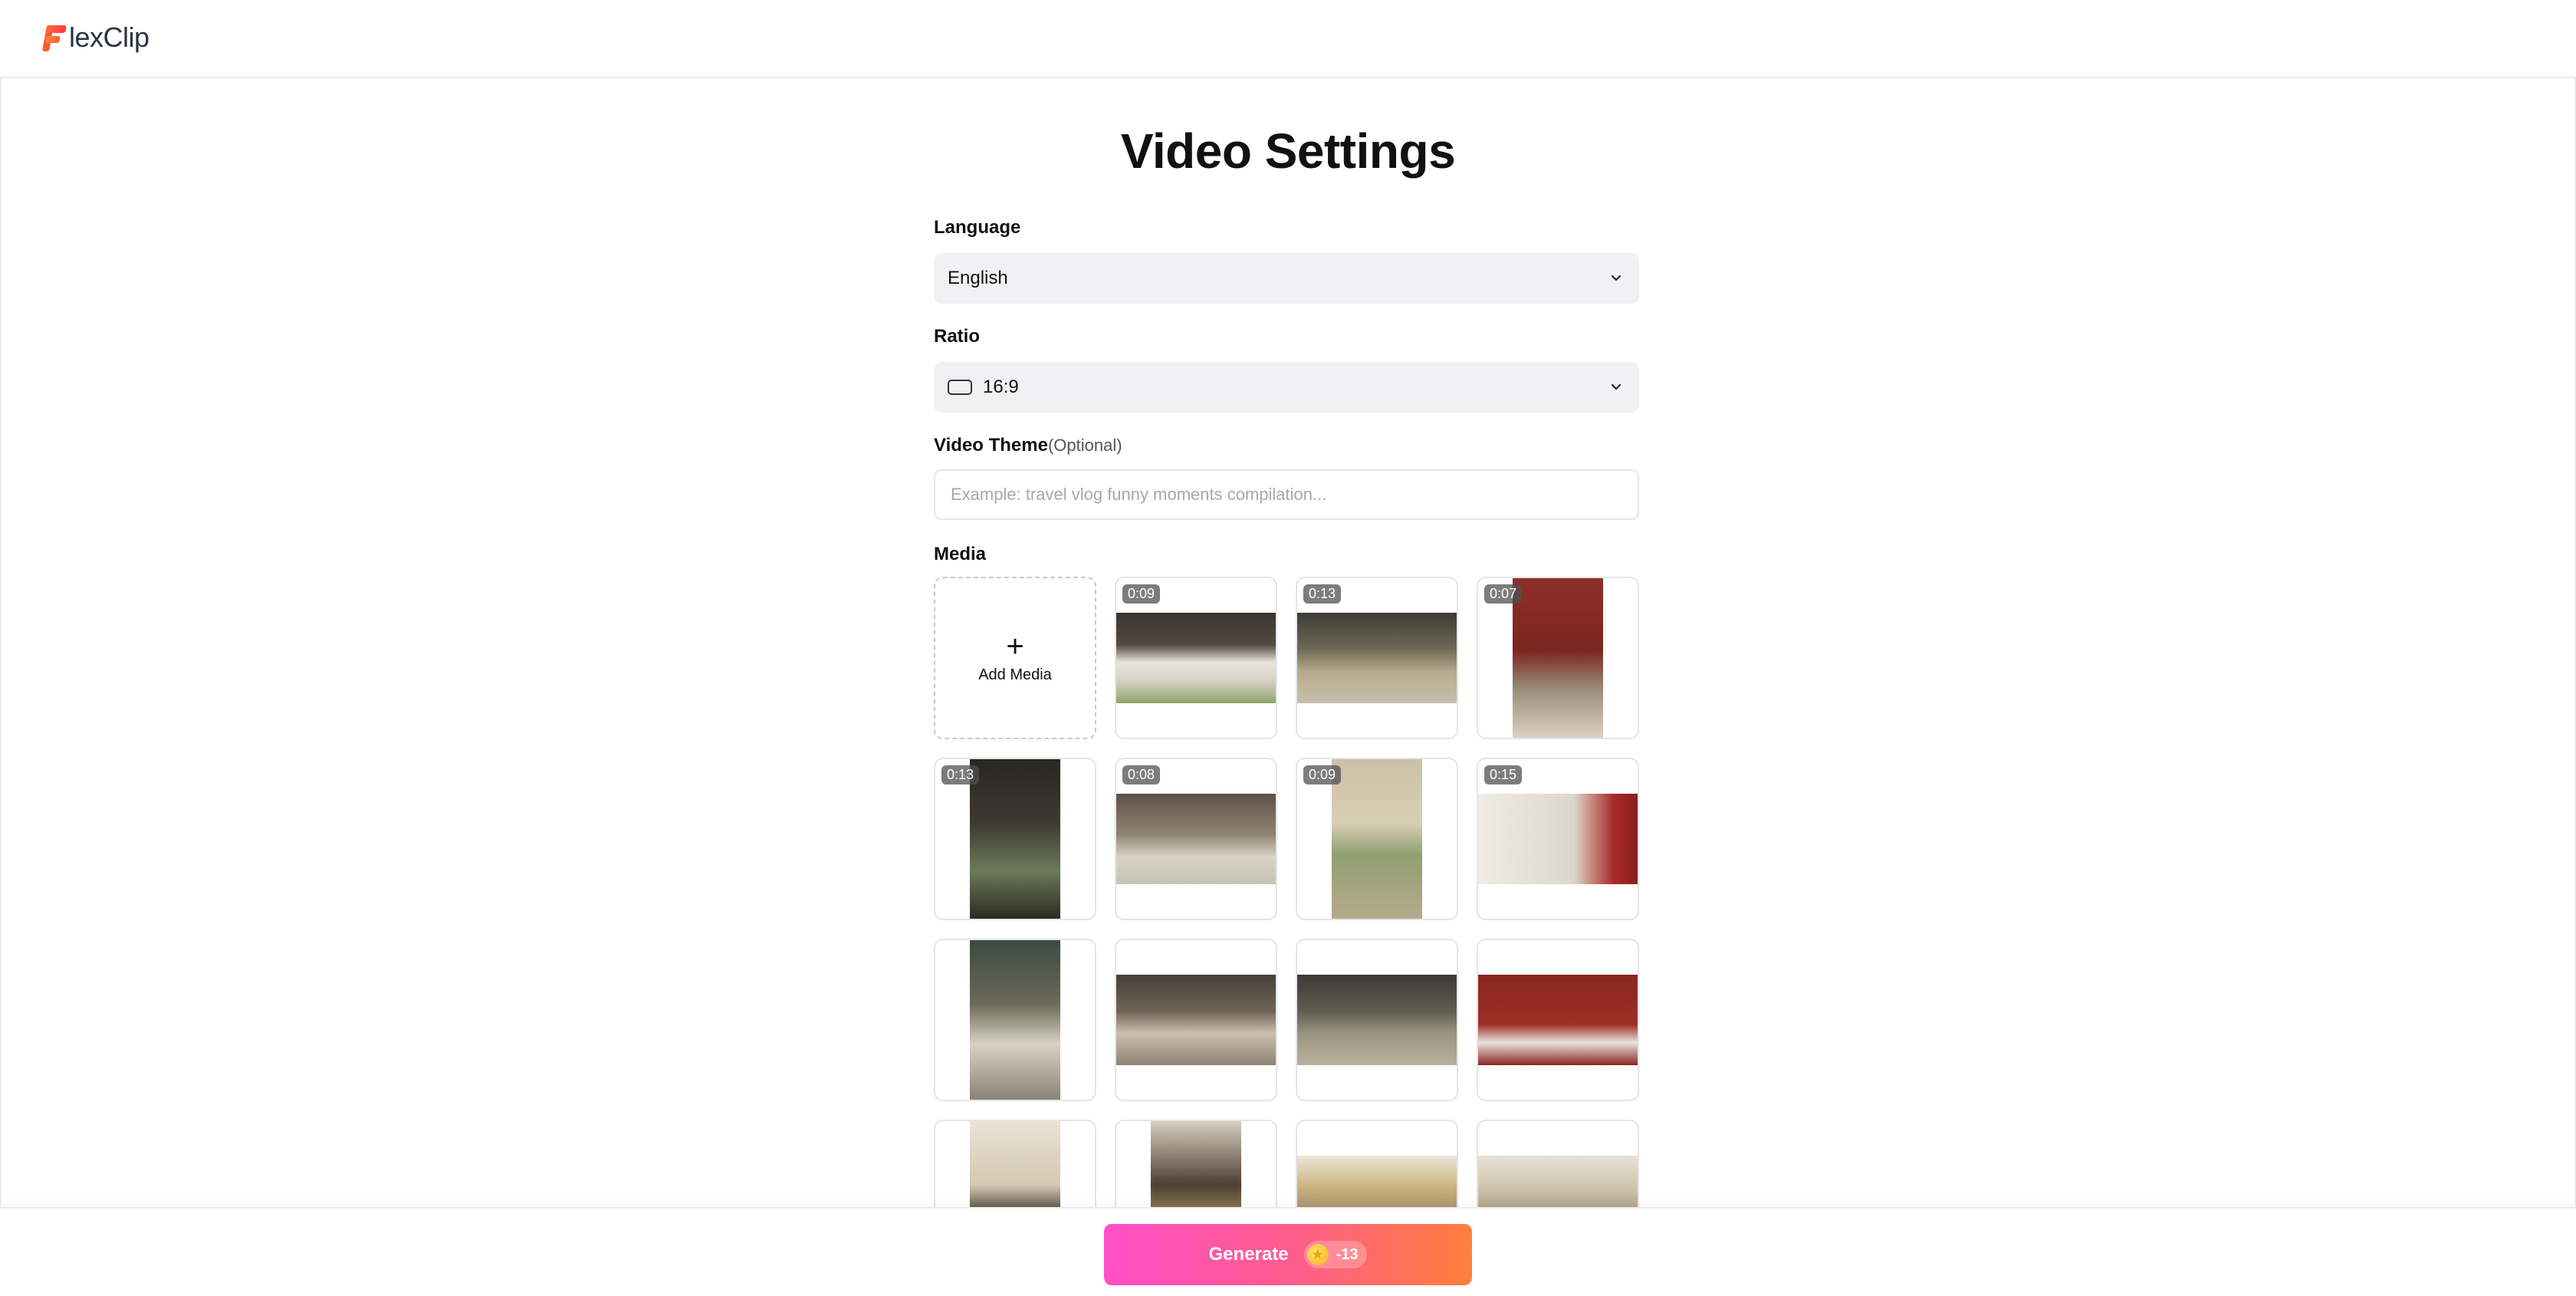 The width and height of the screenshot is (2576, 1296). Describe the element at coordinates (1015, 674) in the screenshot. I see `add-media-label: Add Media` at that location.